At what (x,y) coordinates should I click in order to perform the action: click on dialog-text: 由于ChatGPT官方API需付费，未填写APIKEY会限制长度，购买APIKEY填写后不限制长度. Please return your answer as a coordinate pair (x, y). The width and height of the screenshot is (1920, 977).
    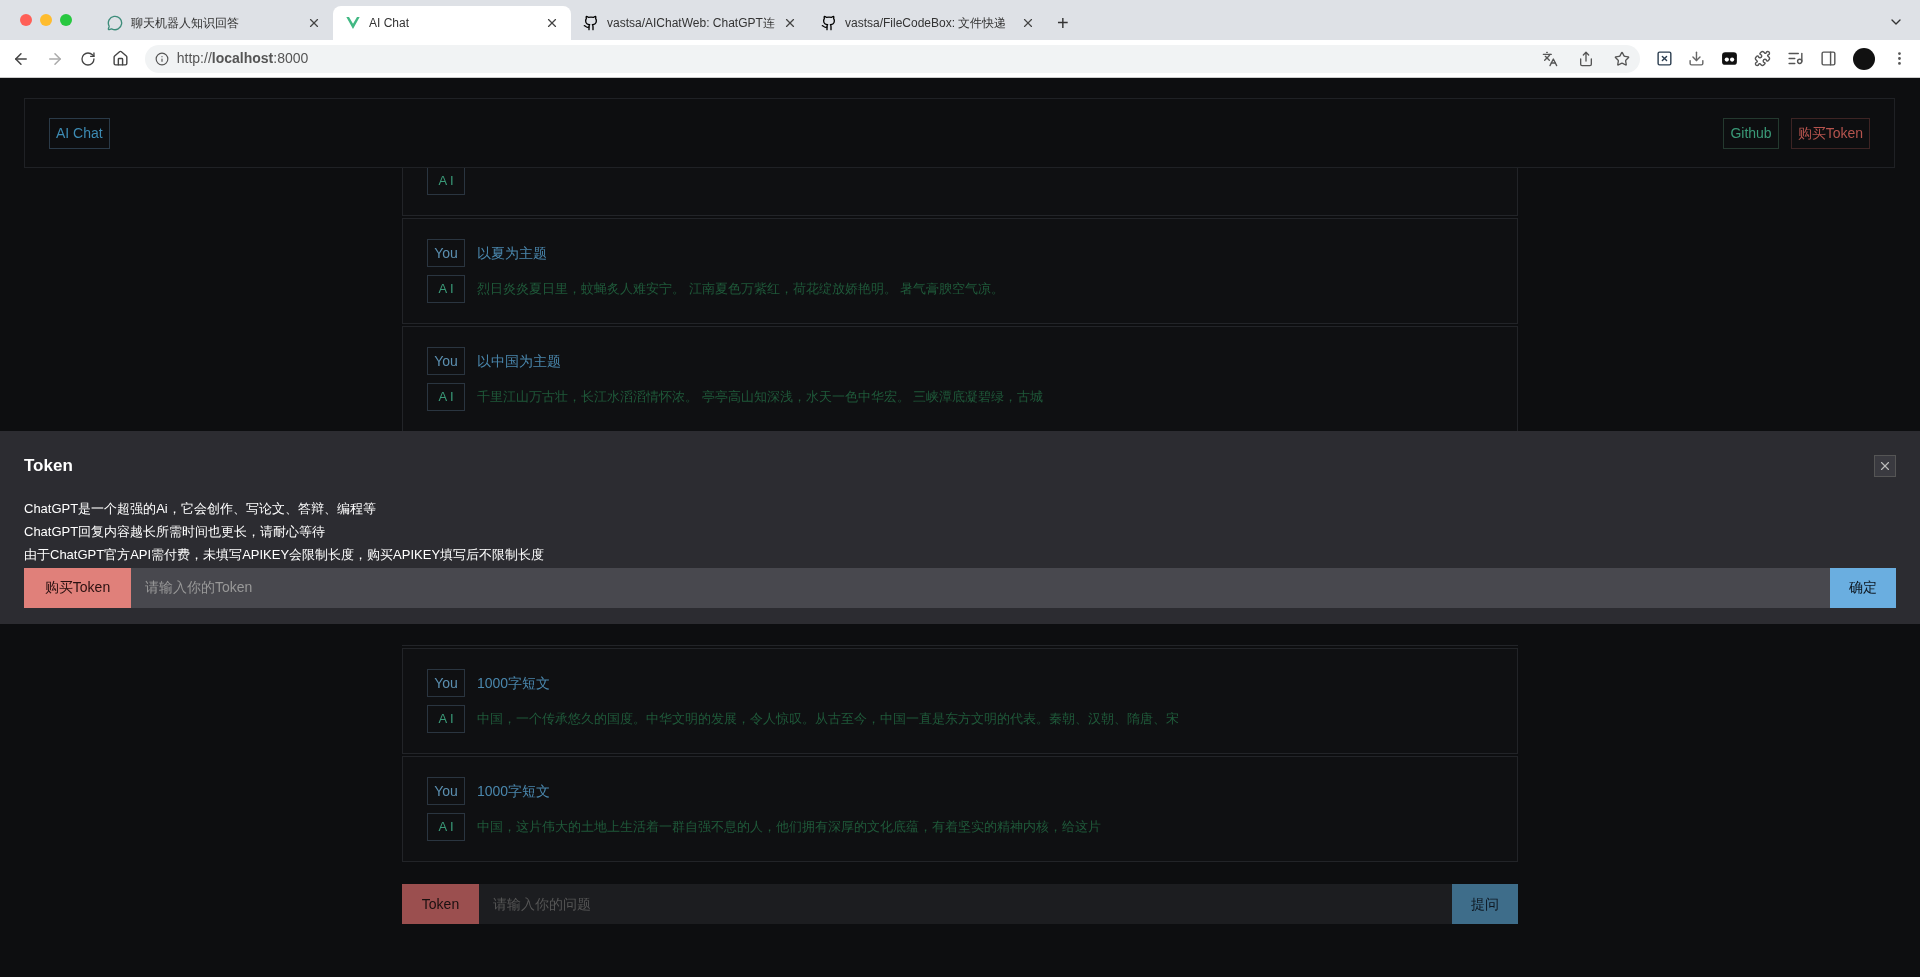
    Looking at the image, I should click on (285, 554).